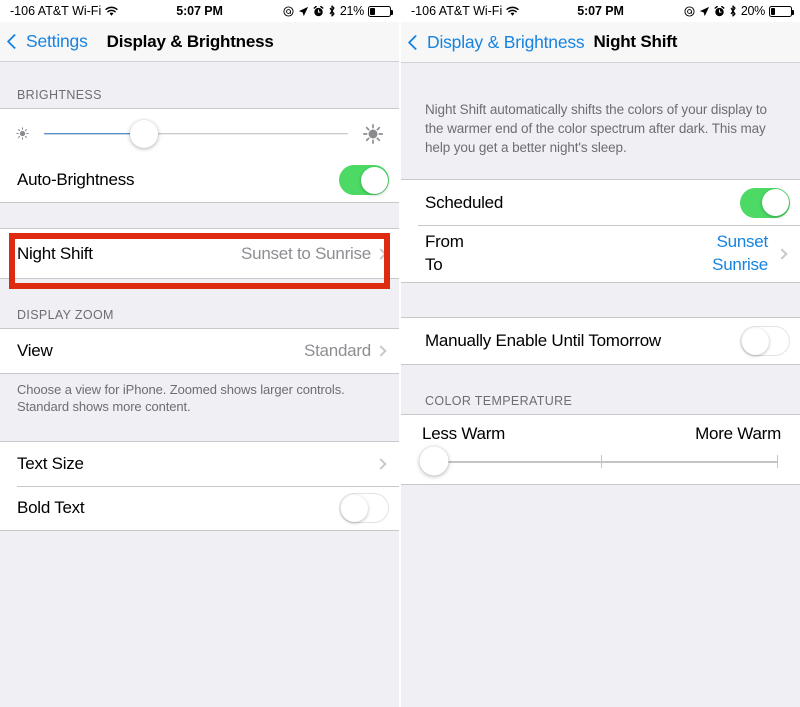  Describe the element at coordinates (199, 215) in the screenshot. I see `spacer-night-shift` at that location.